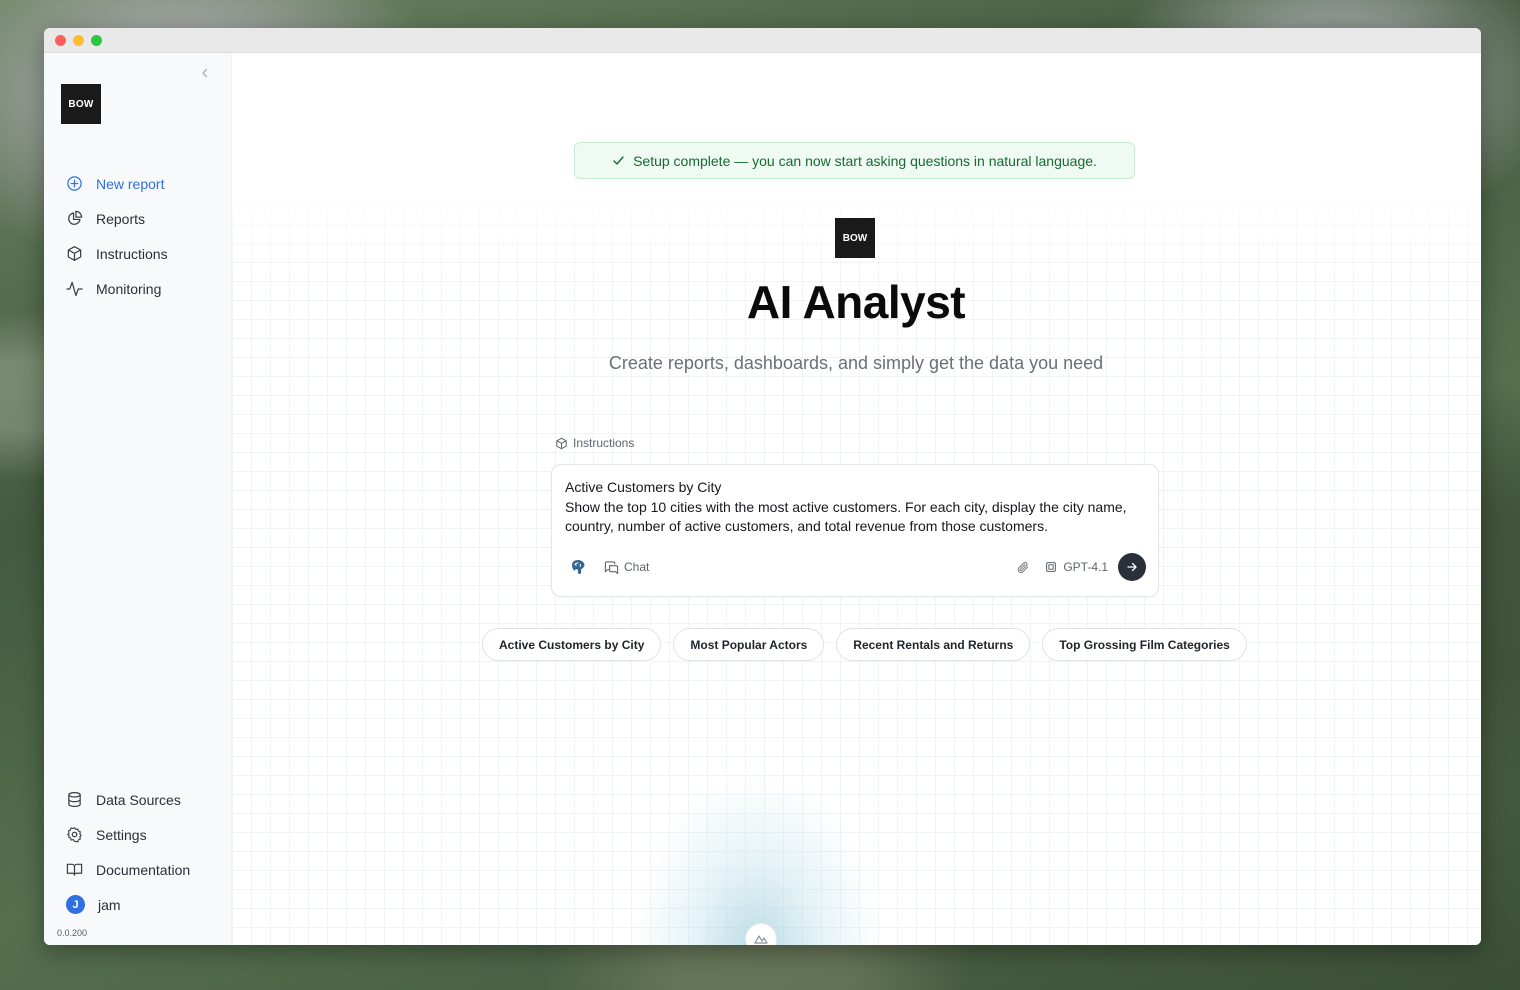 The height and width of the screenshot is (990, 1520). I want to click on chevron-left-icon, so click(205, 73).